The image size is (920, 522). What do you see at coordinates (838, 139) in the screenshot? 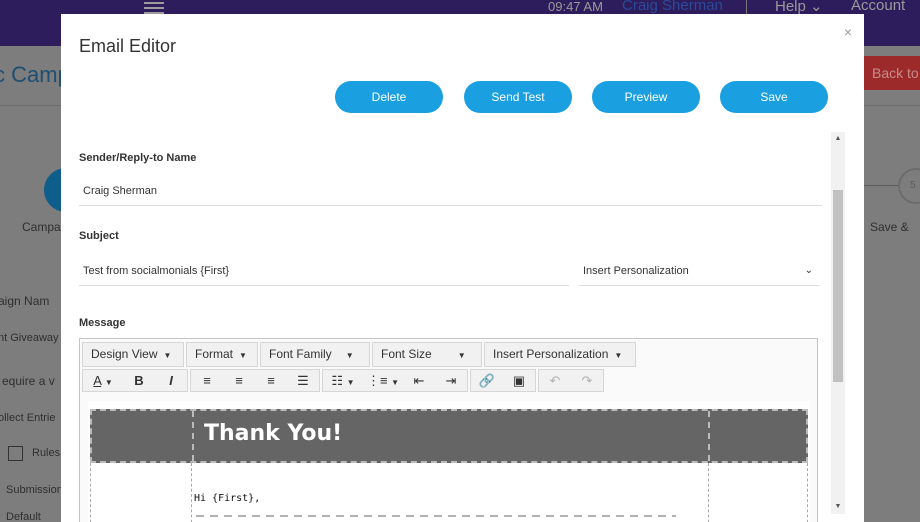
I see `scroll-up-icon: ▲` at bounding box center [838, 139].